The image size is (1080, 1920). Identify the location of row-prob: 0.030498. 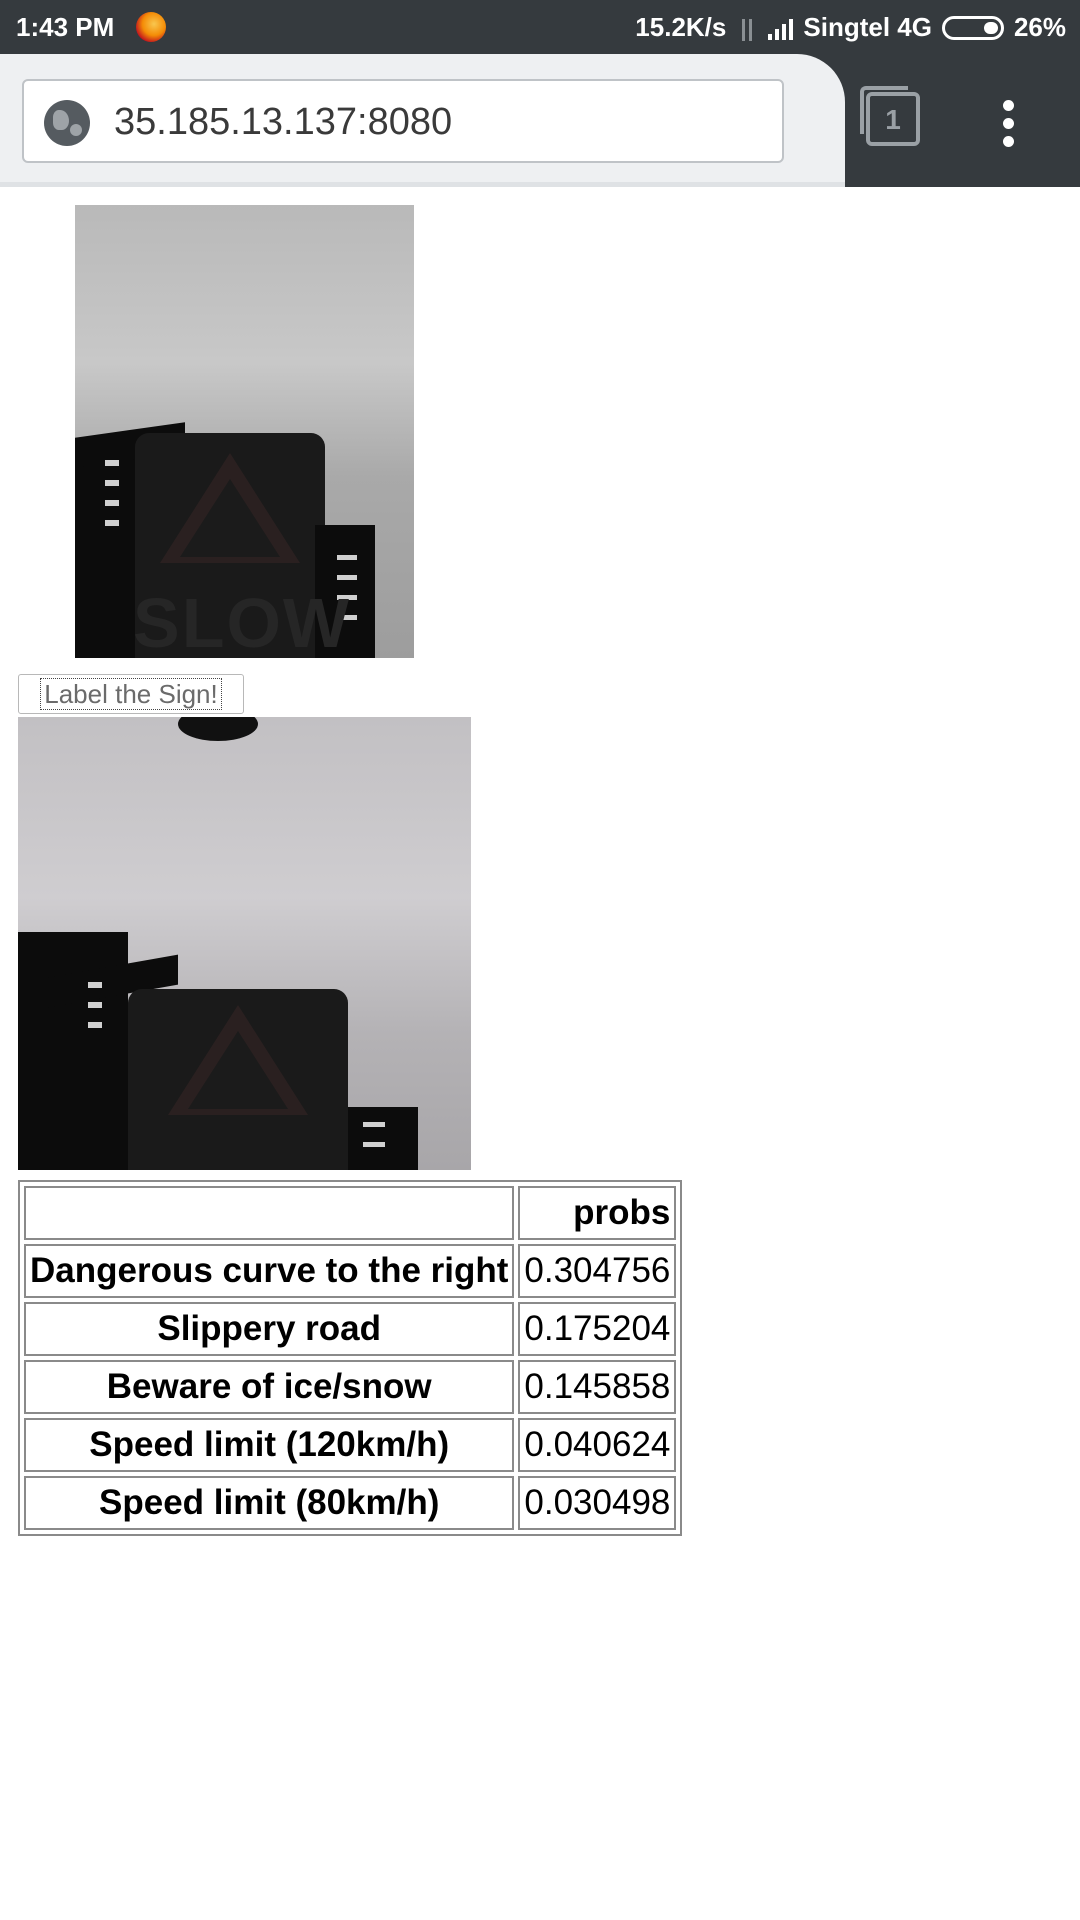
(597, 1503).